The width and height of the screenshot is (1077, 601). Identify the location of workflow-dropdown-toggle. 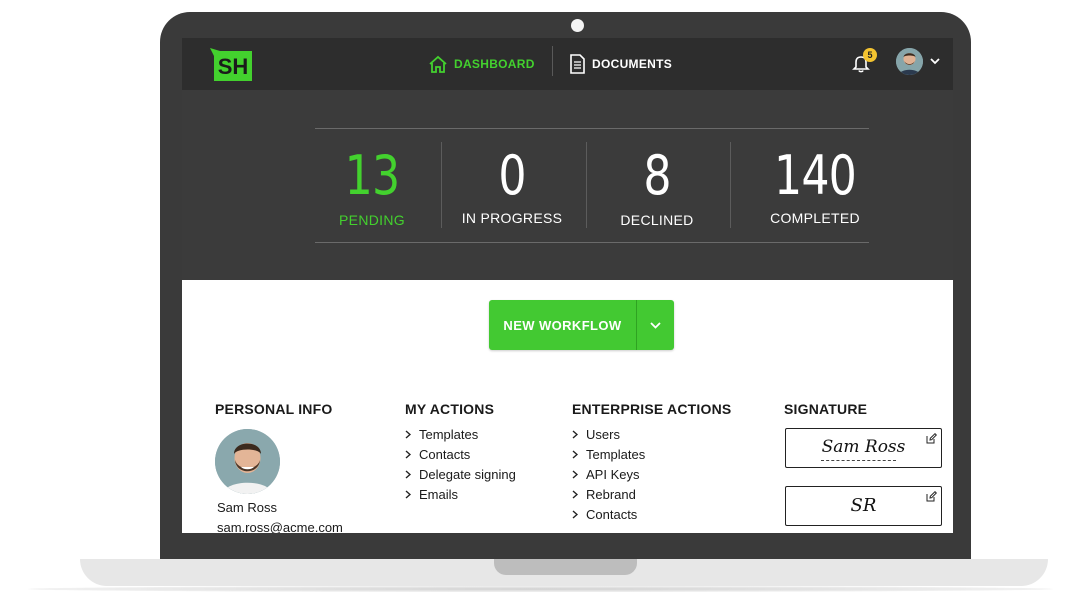
(655, 325).